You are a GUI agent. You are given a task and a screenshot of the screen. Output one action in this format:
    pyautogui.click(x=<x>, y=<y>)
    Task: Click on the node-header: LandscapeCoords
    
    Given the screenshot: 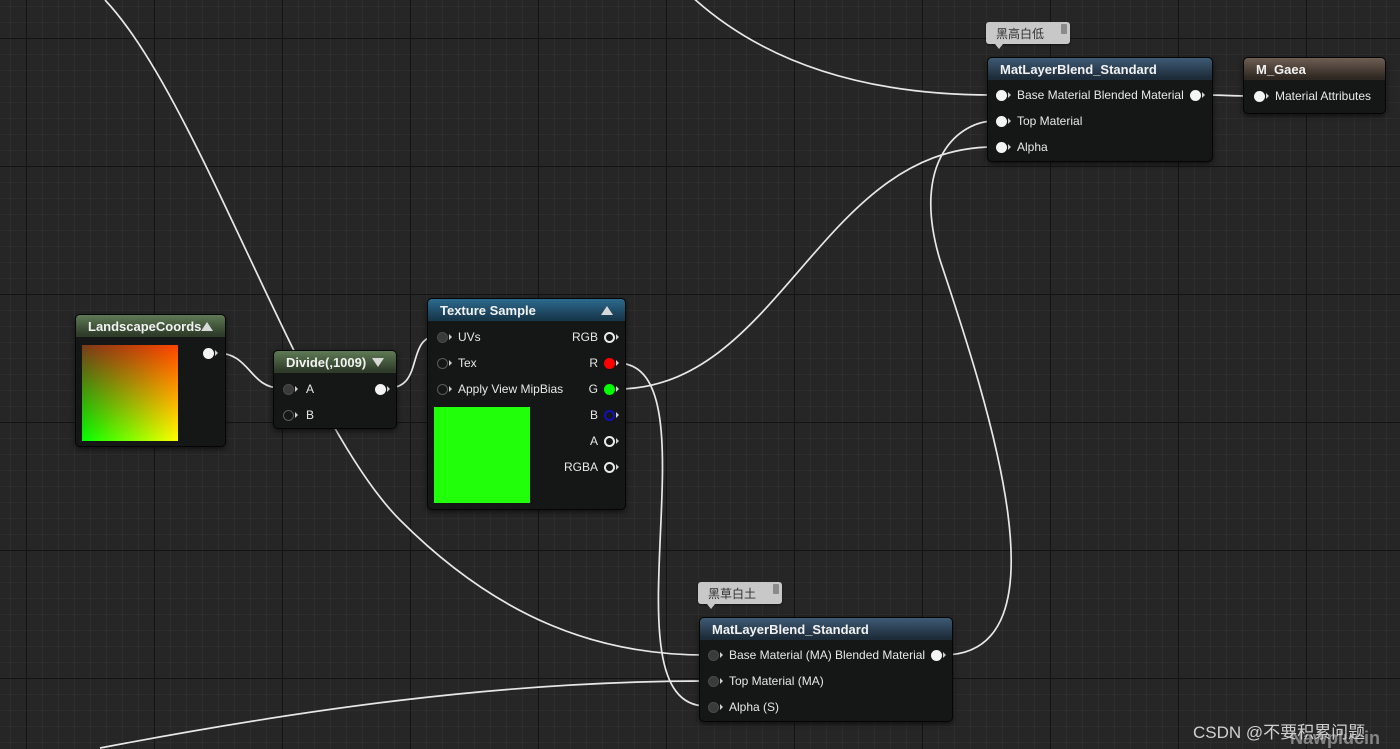 What is the action you would take?
    pyautogui.click(x=150, y=326)
    